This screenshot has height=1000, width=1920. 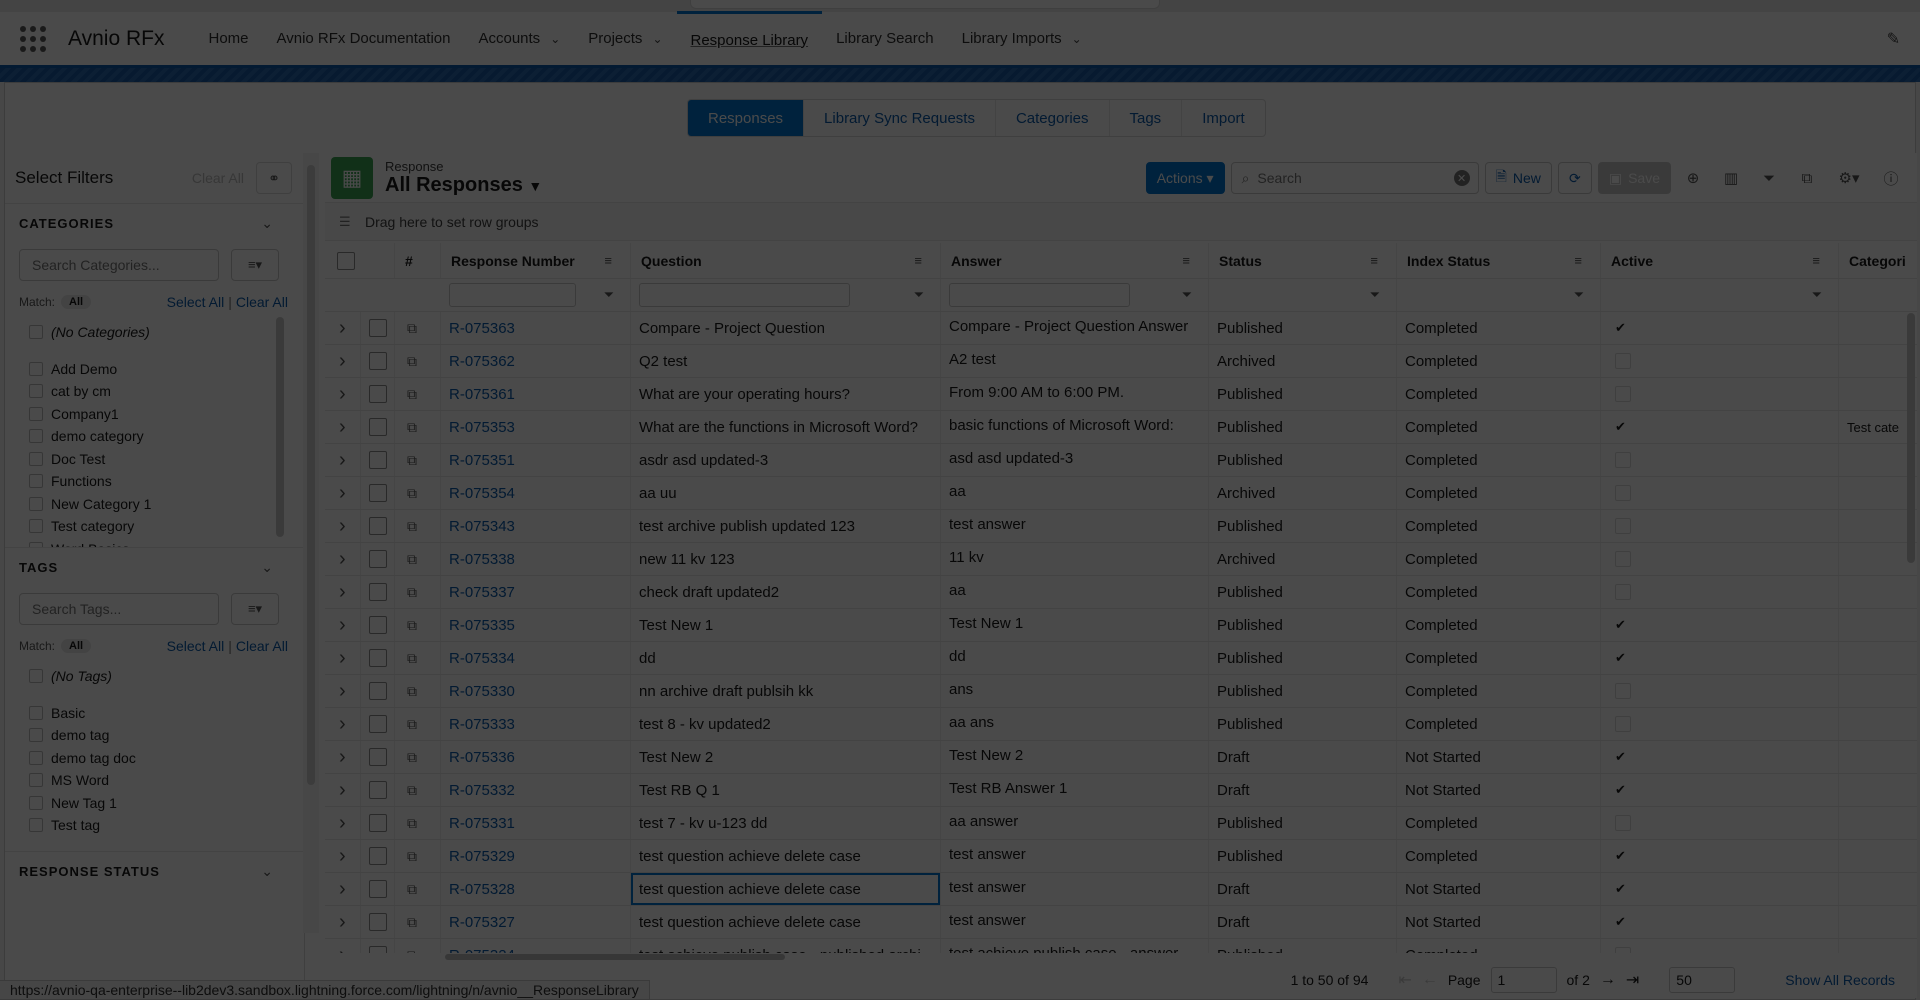 I want to click on columns-icon: ▥, so click(x=1731, y=178).